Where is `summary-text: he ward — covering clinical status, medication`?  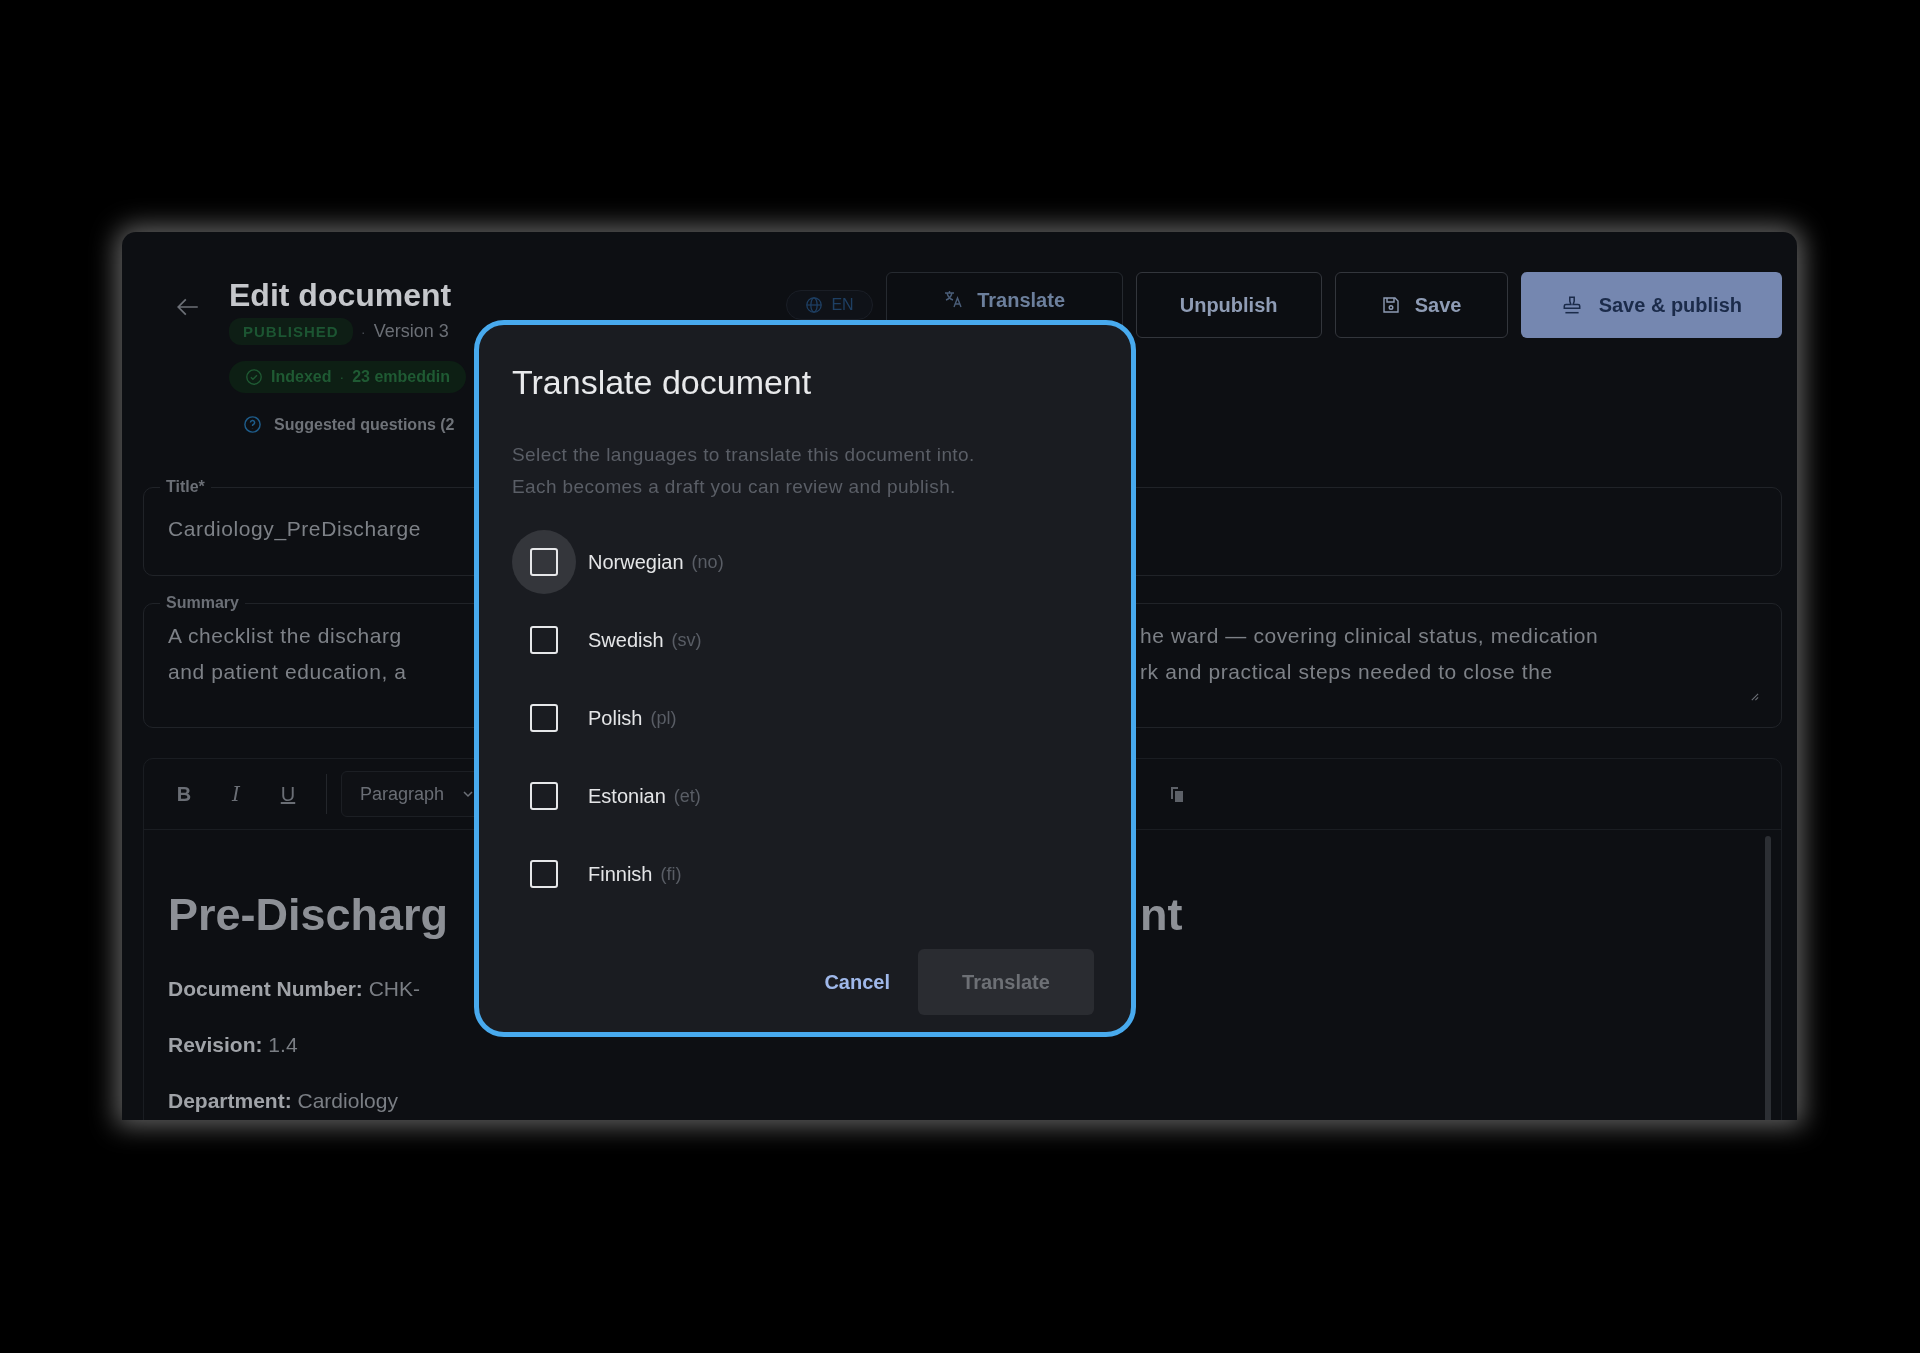
summary-text: he ward — covering clinical status, medication is located at coordinates (1369, 636).